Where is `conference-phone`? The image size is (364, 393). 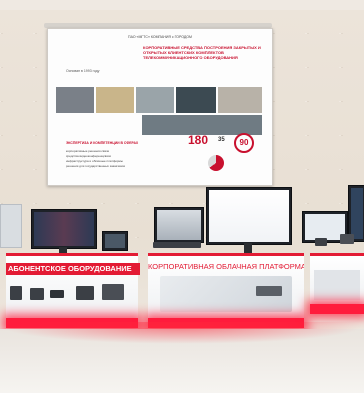 conference-phone is located at coordinates (57, 294).